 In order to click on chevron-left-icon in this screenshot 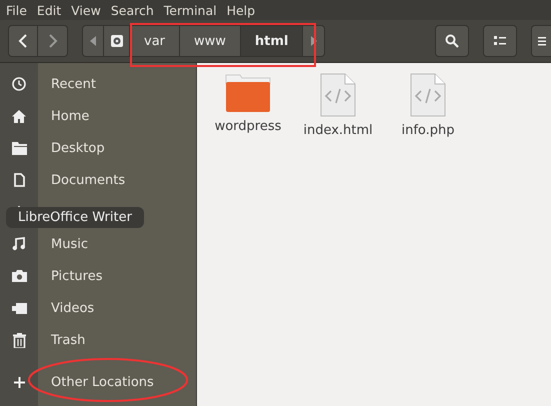, I will do `click(23, 41)`.